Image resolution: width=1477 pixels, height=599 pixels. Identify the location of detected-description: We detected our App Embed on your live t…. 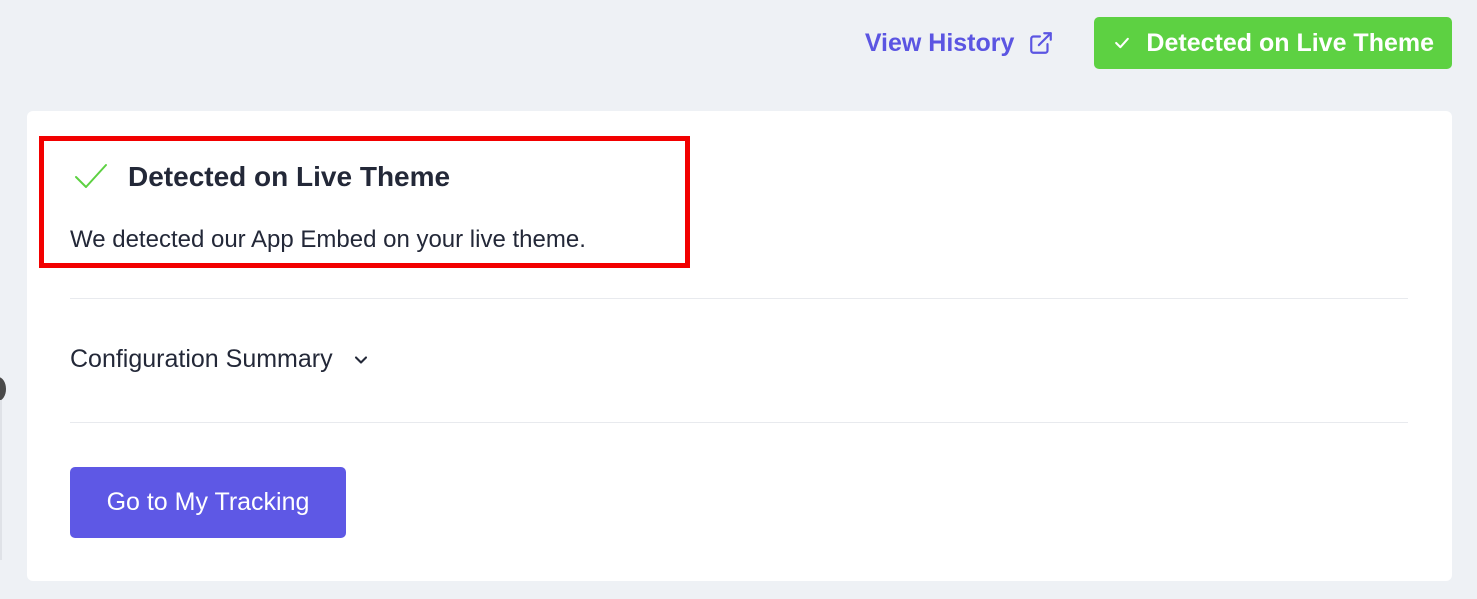
(328, 239).